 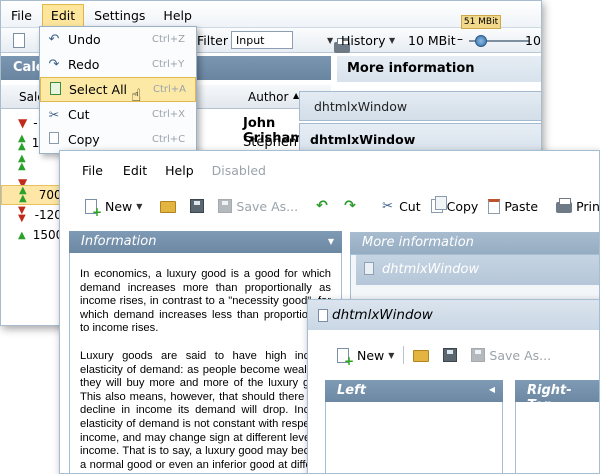 What do you see at coordinates (557, 396) in the screenshot?
I see `right-top-panel-header: Right-Top` at bounding box center [557, 396].